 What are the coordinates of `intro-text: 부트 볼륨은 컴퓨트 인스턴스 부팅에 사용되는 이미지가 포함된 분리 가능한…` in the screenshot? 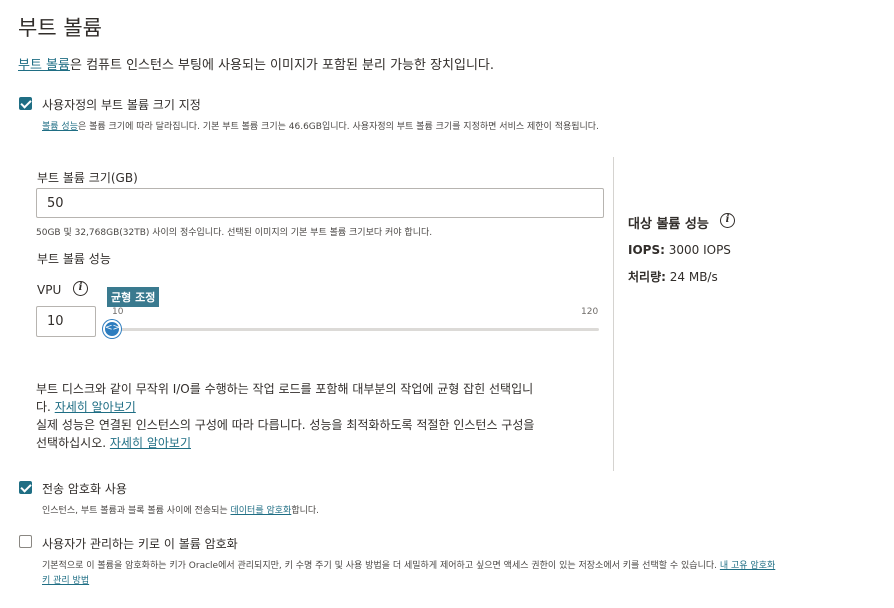 It's located at (256, 63).